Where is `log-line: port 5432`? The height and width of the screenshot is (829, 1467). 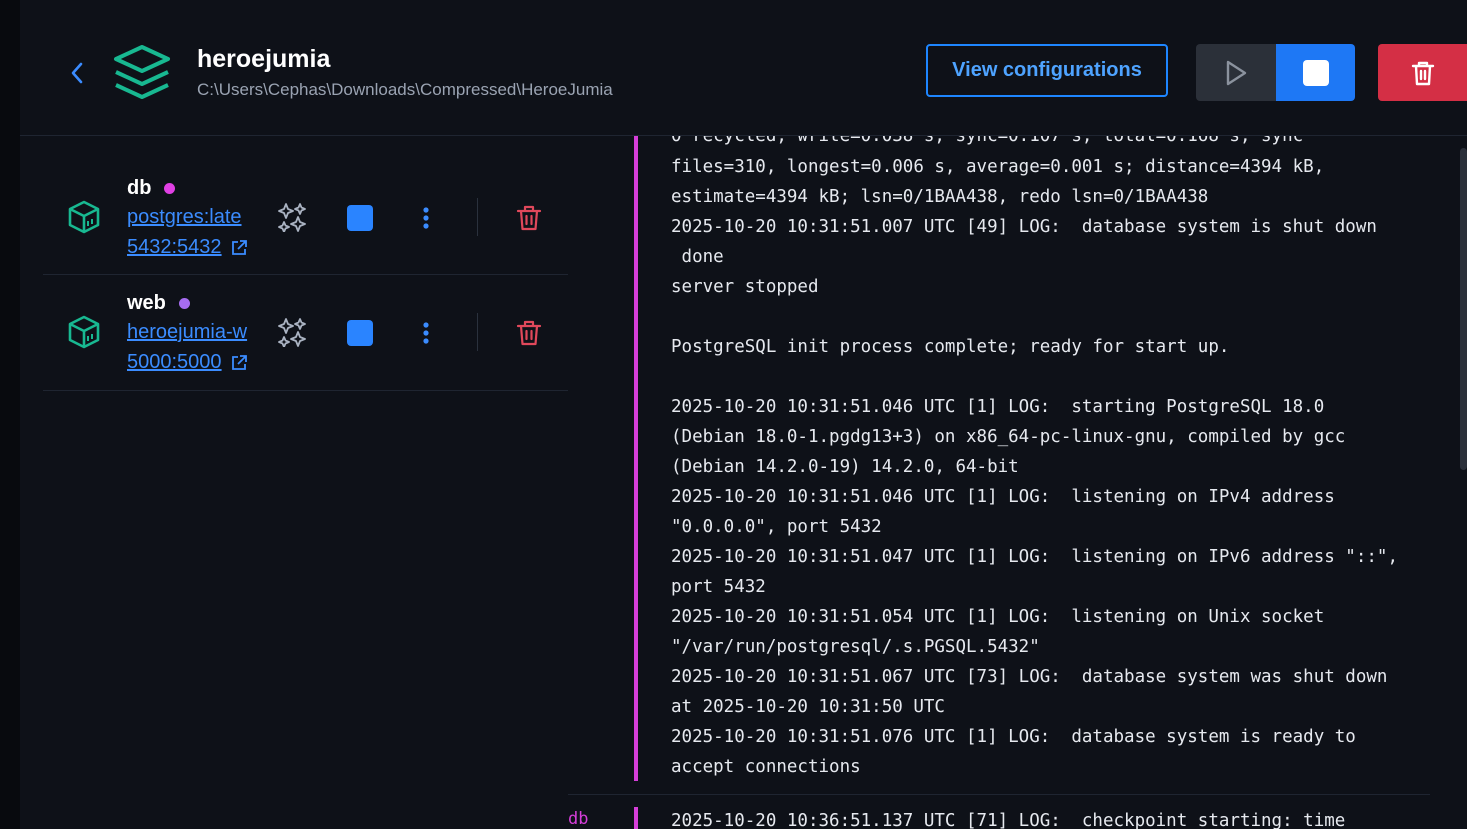 log-line: port 5432 is located at coordinates (718, 587).